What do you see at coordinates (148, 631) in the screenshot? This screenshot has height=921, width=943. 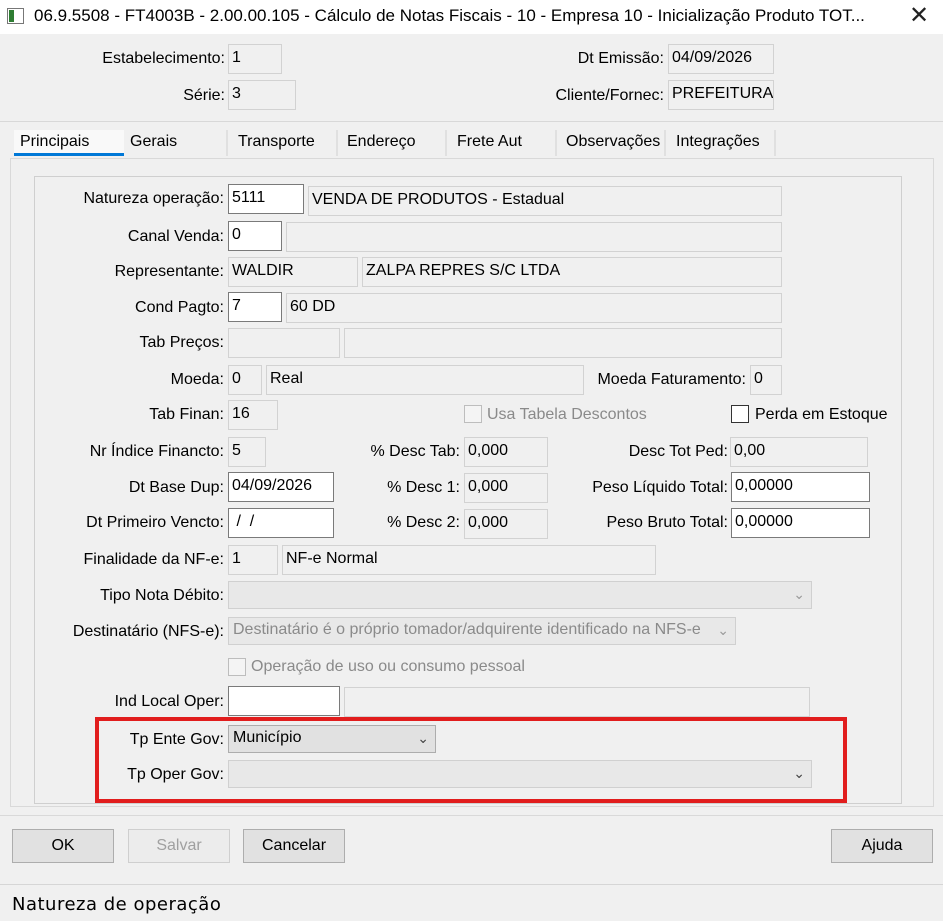 I see `destinatario-label: Destinatário (NFS-e):` at bounding box center [148, 631].